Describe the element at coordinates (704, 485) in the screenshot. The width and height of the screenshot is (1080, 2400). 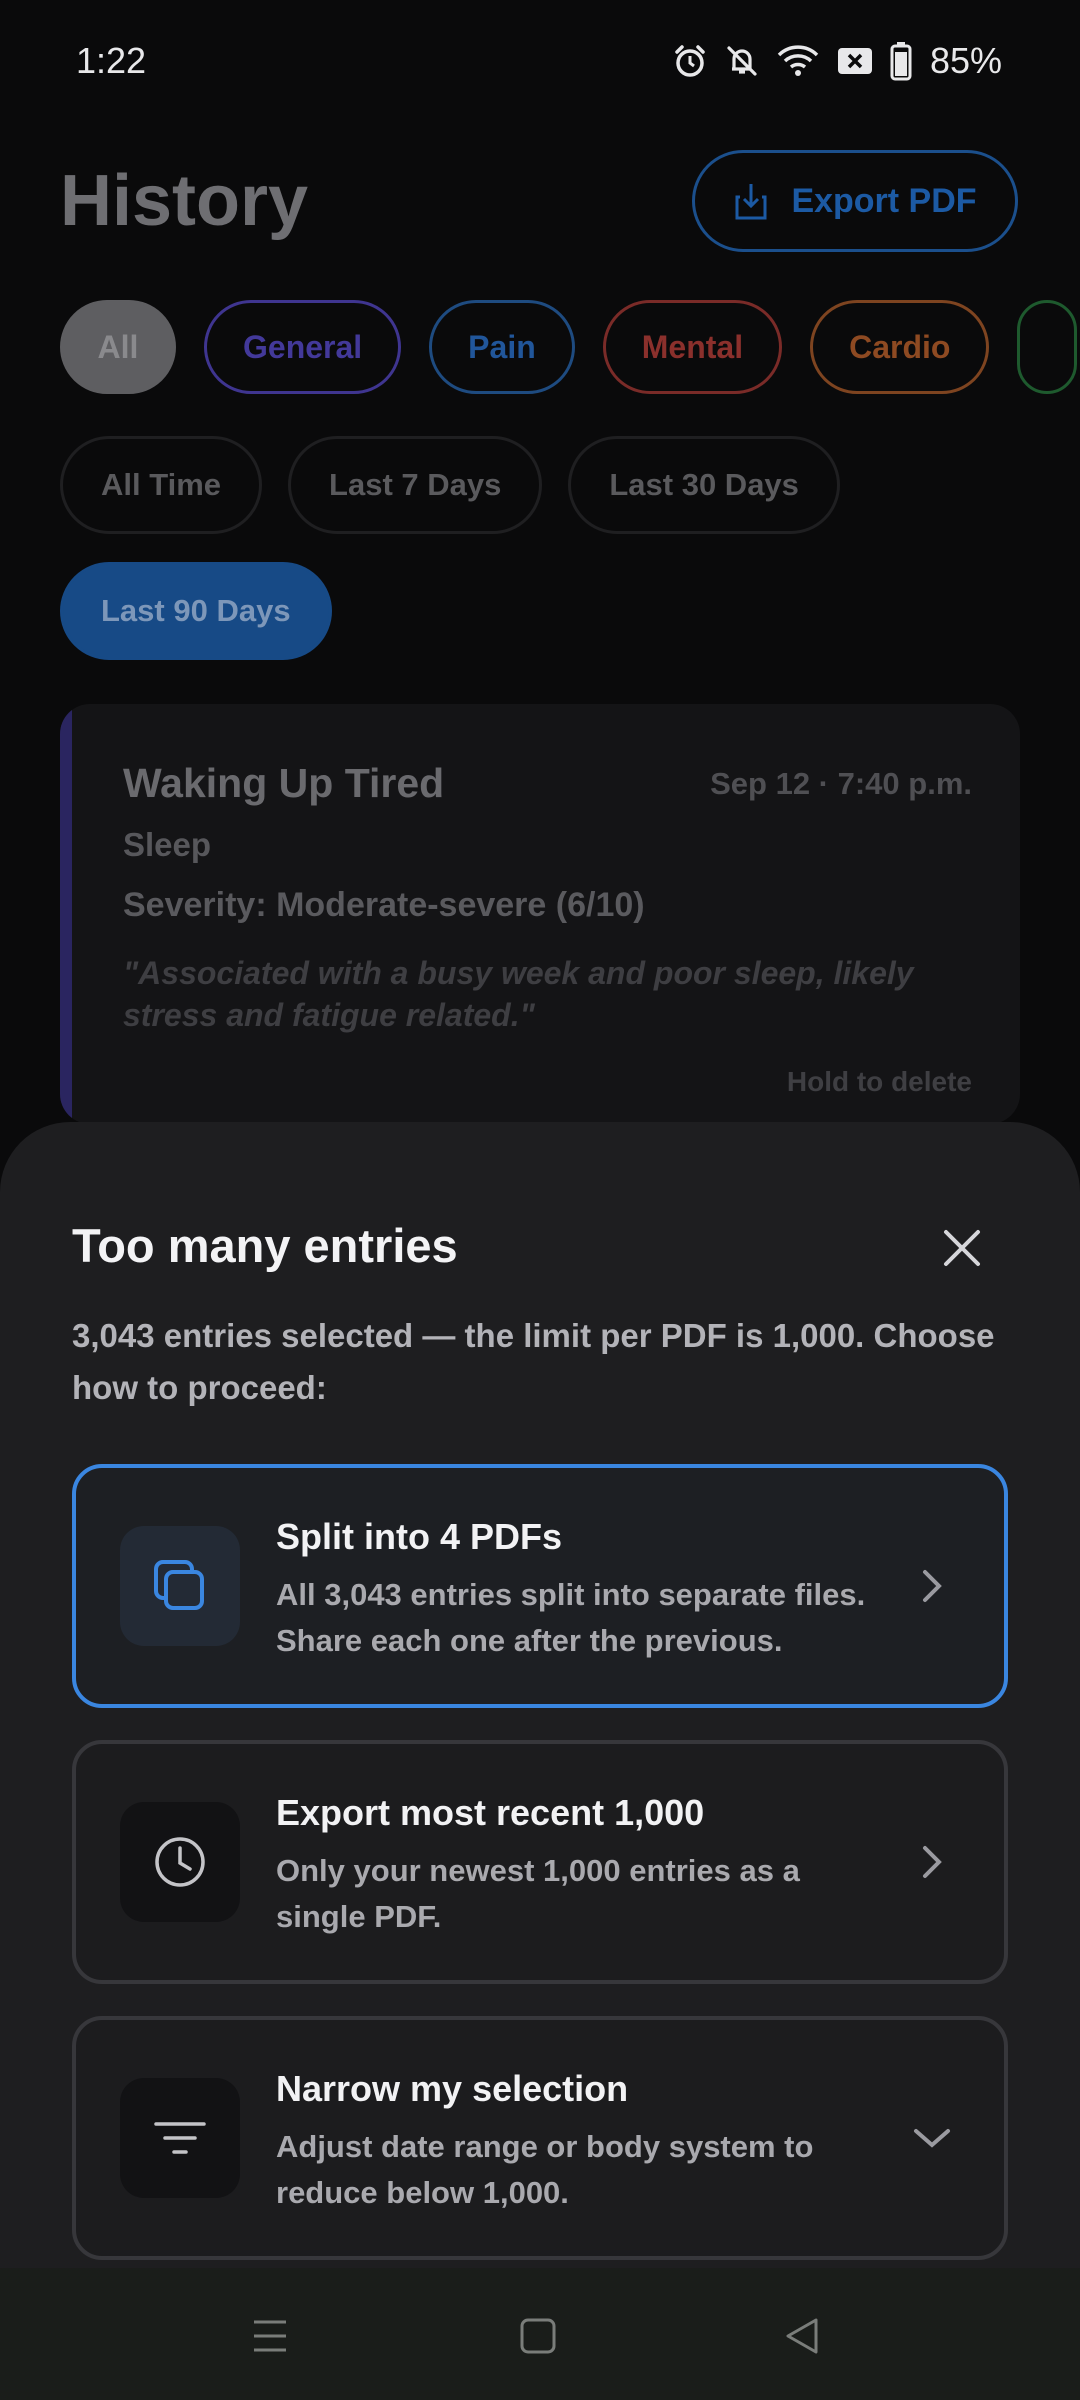
I see `range-last-30-days: Last 30 Days` at that location.